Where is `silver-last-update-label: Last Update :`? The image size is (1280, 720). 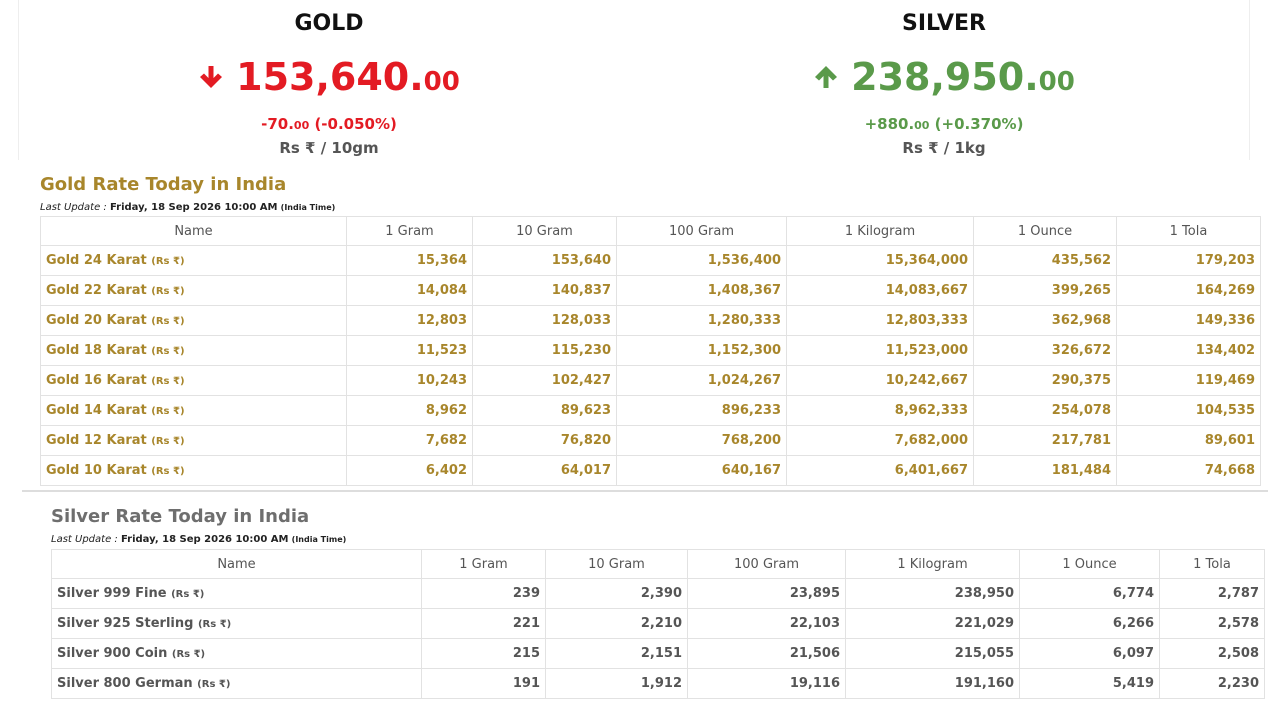
silver-last-update-label: Last Update : is located at coordinates (84, 539).